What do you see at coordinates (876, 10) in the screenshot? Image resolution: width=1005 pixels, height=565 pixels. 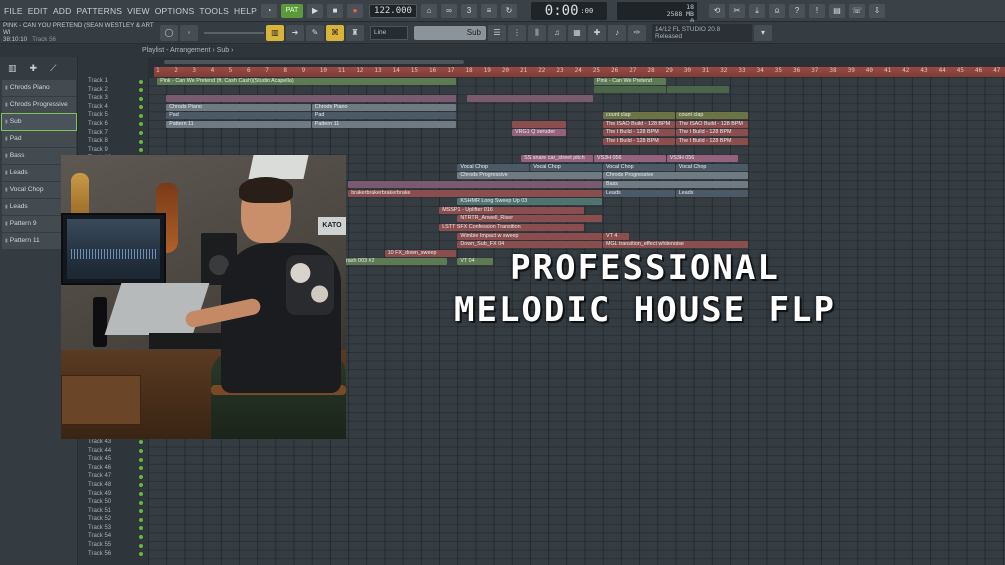 I see `download-icon: ⇩` at bounding box center [876, 10].